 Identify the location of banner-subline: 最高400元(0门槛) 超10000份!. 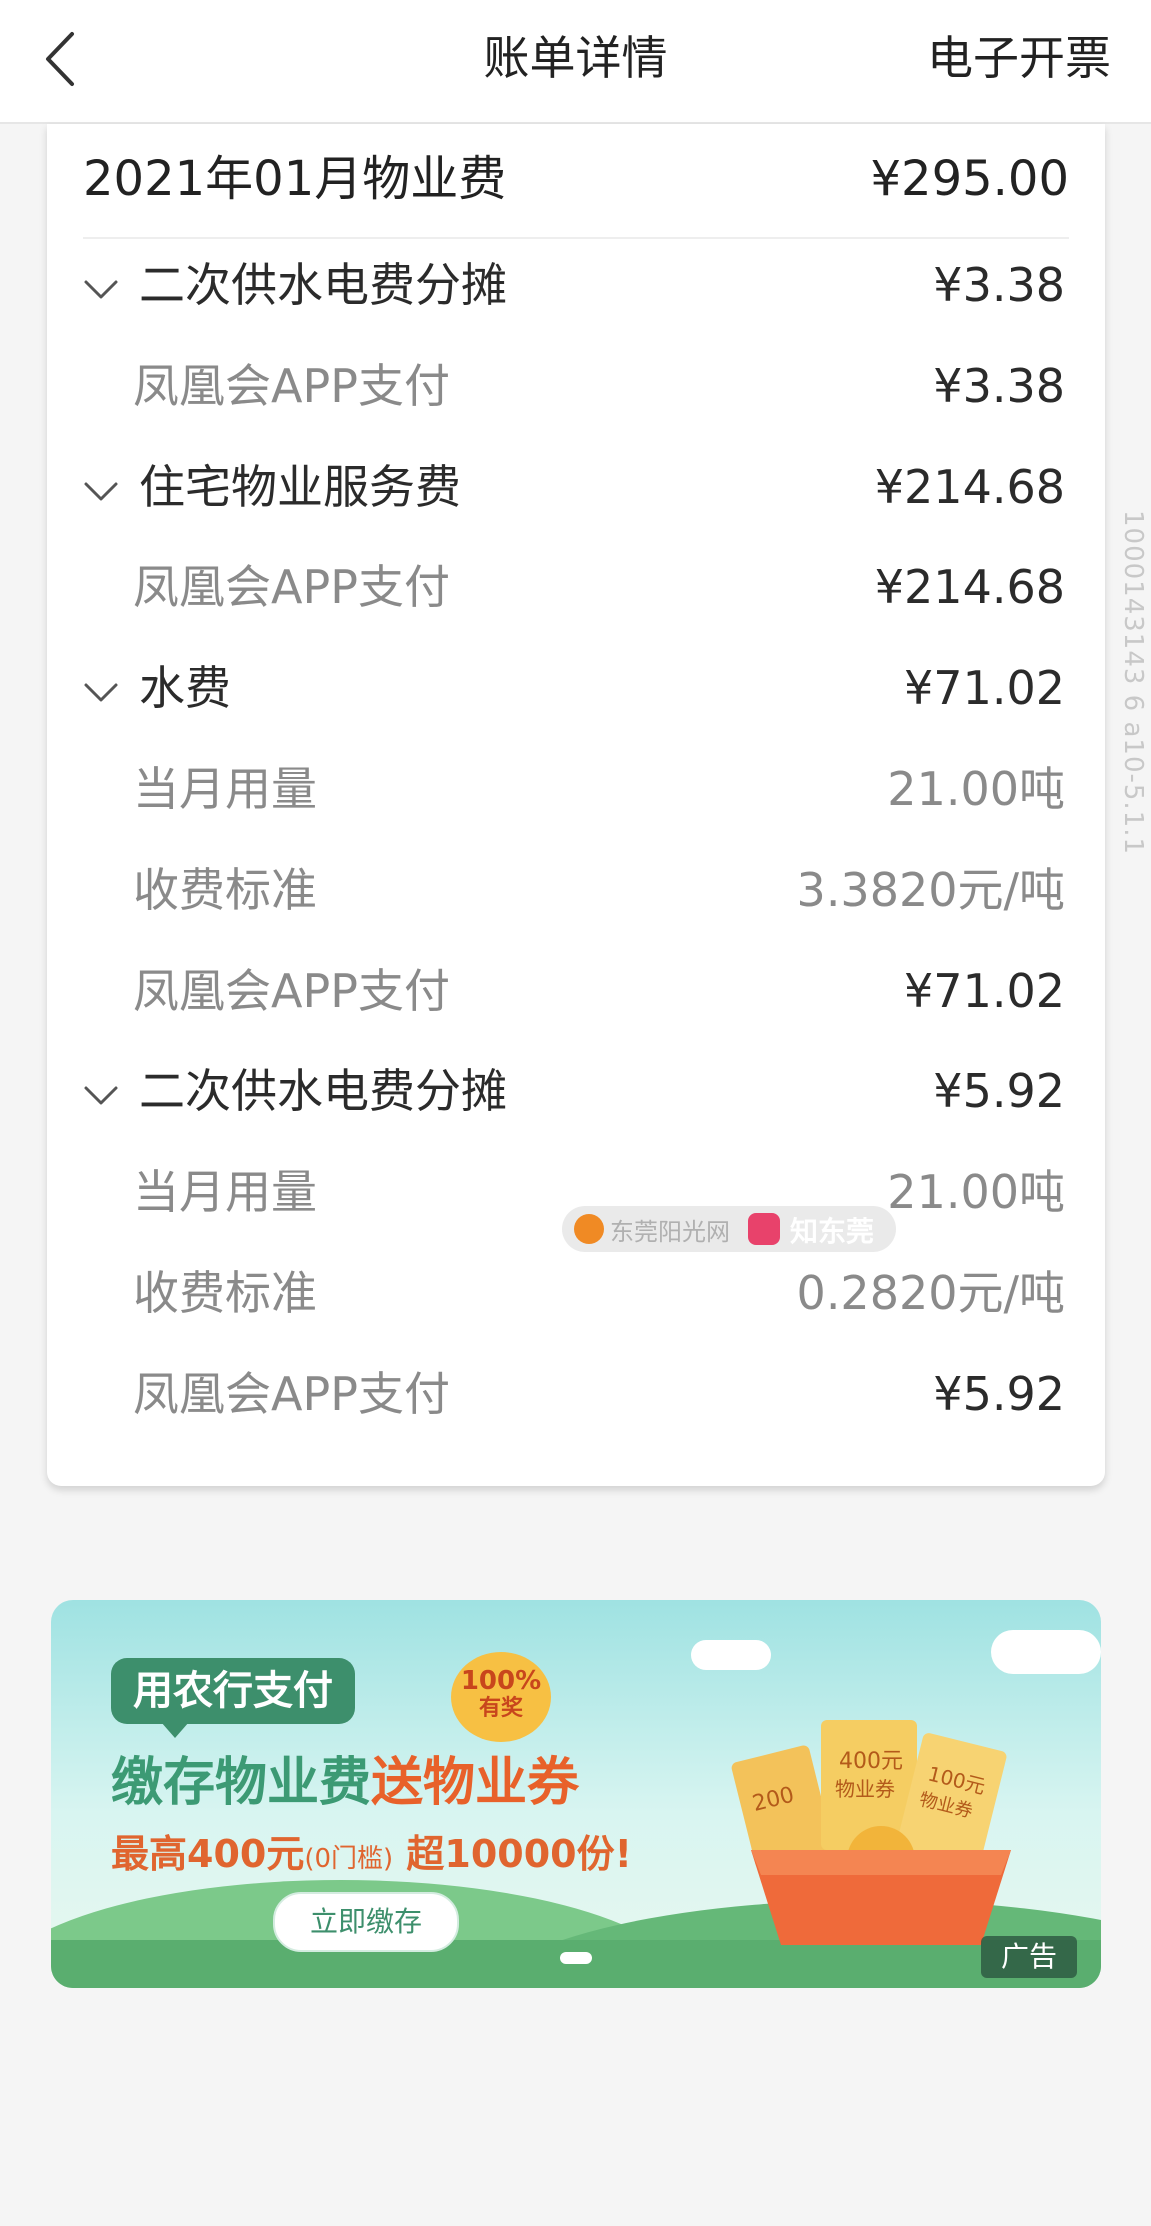
(371, 1856).